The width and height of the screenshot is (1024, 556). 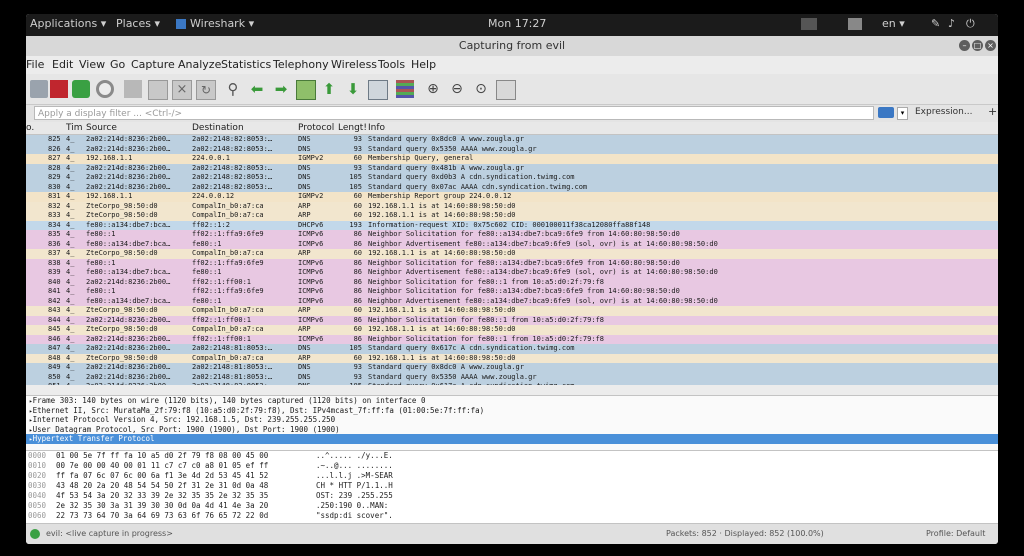 I want to click on add-filter-button: +, so click(x=992, y=111).